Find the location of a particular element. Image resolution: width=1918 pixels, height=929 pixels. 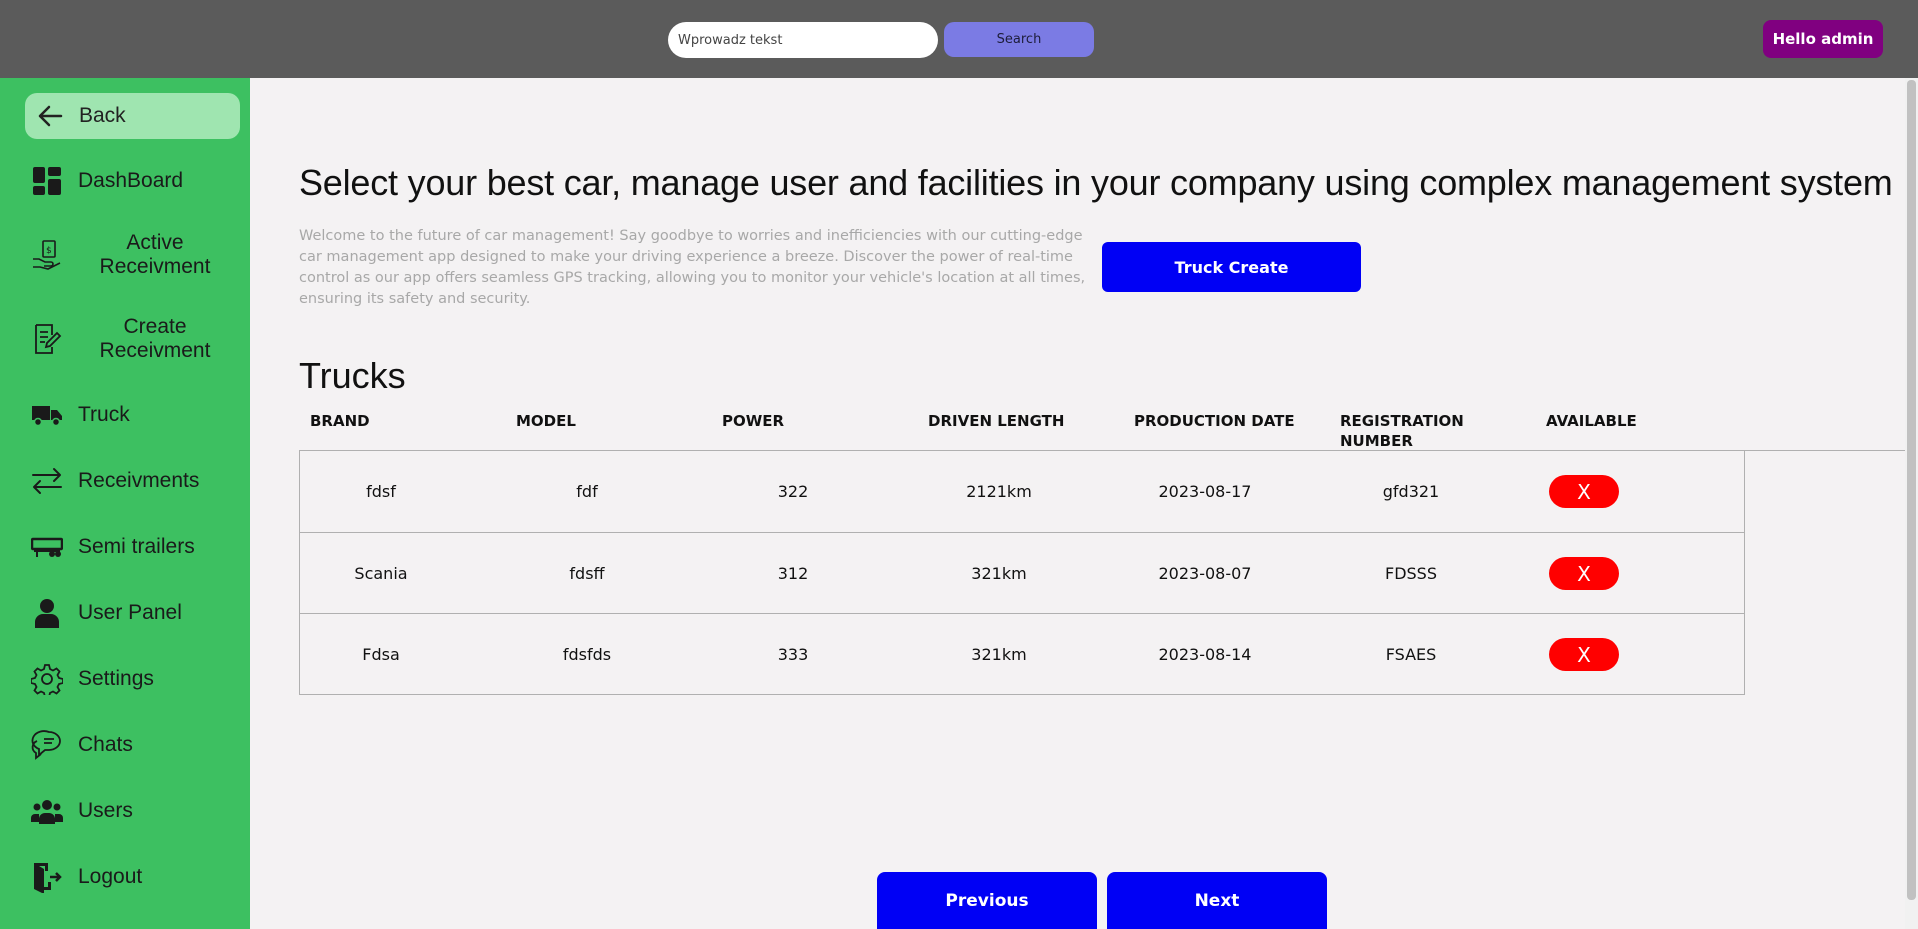

cell-model: fdsff is located at coordinates (587, 573).